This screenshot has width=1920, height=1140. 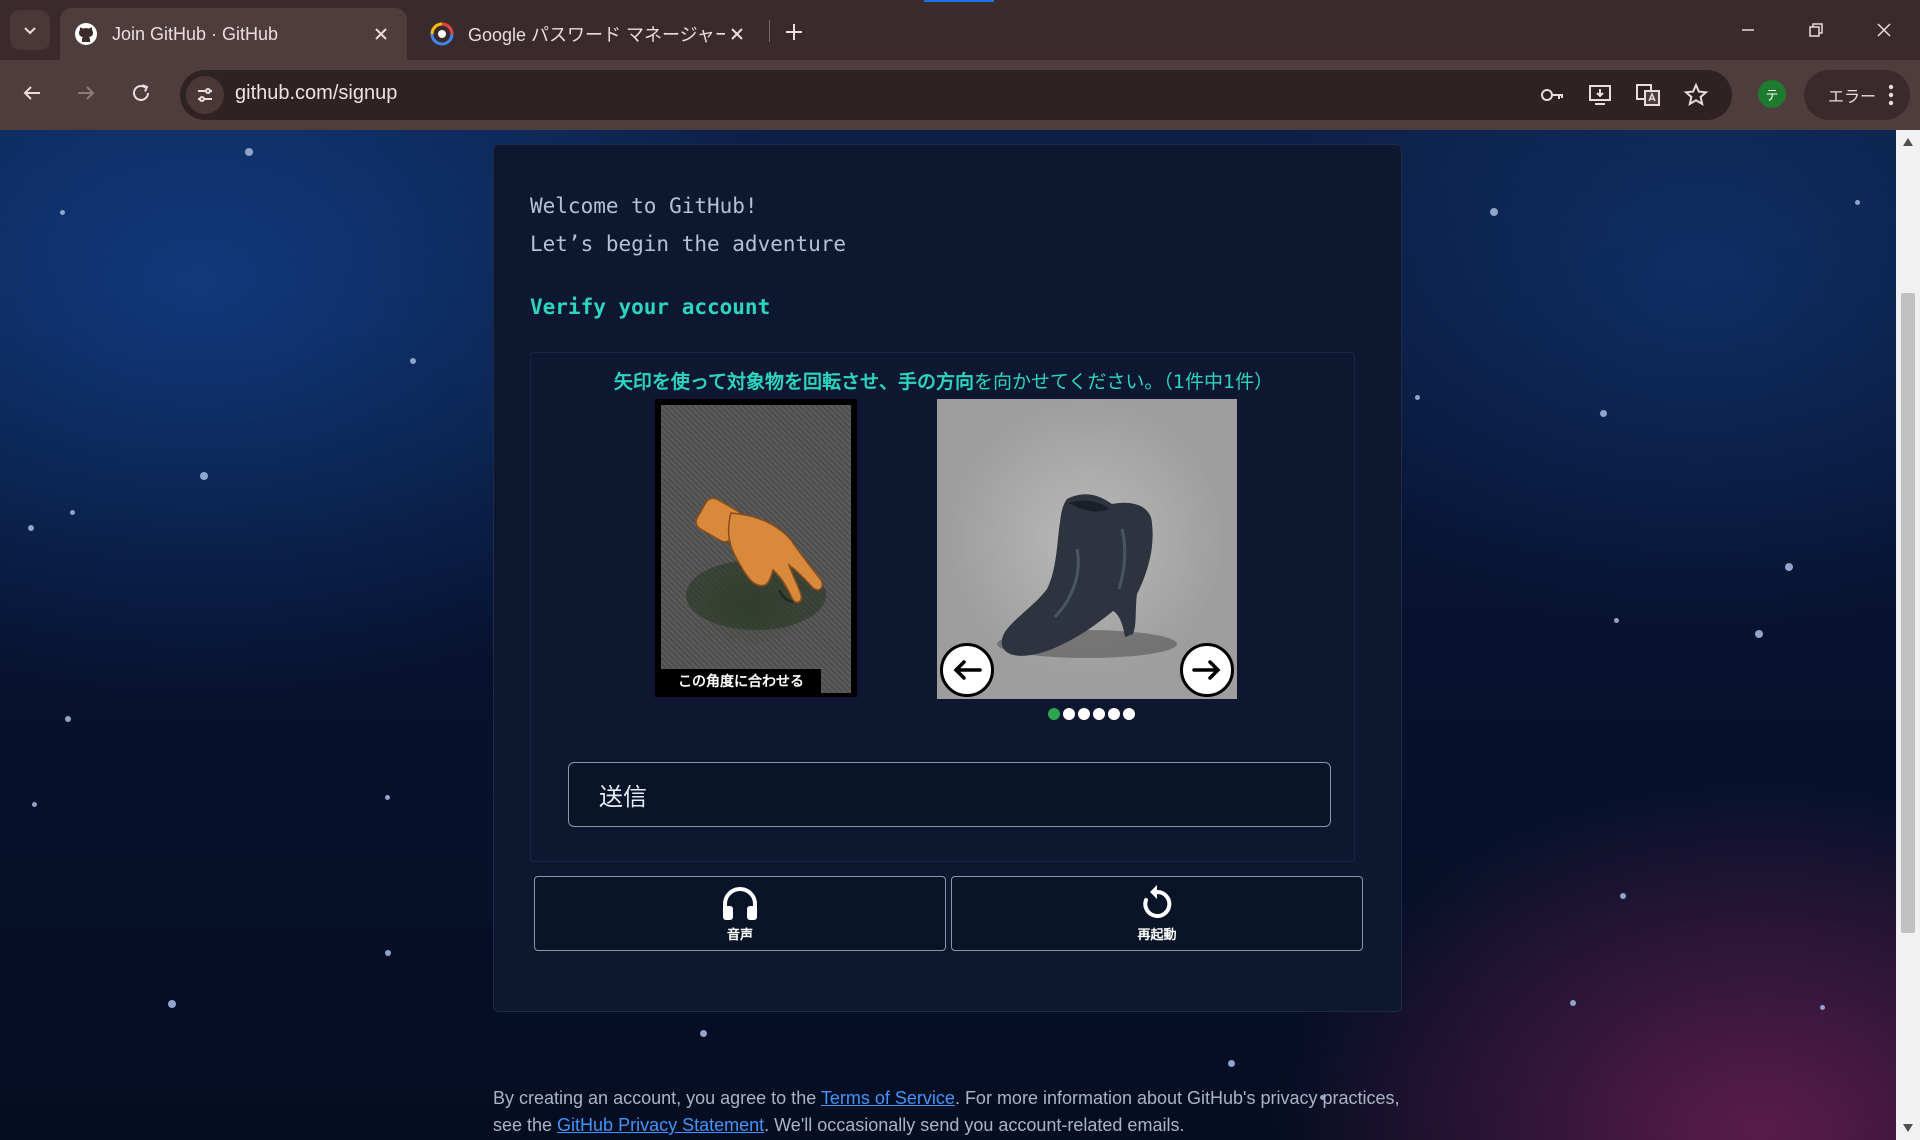 What do you see at coordinates (1772, 94) in the screenshot?
I see `profile-avatar: テ` at bounding box center [1772, 94].